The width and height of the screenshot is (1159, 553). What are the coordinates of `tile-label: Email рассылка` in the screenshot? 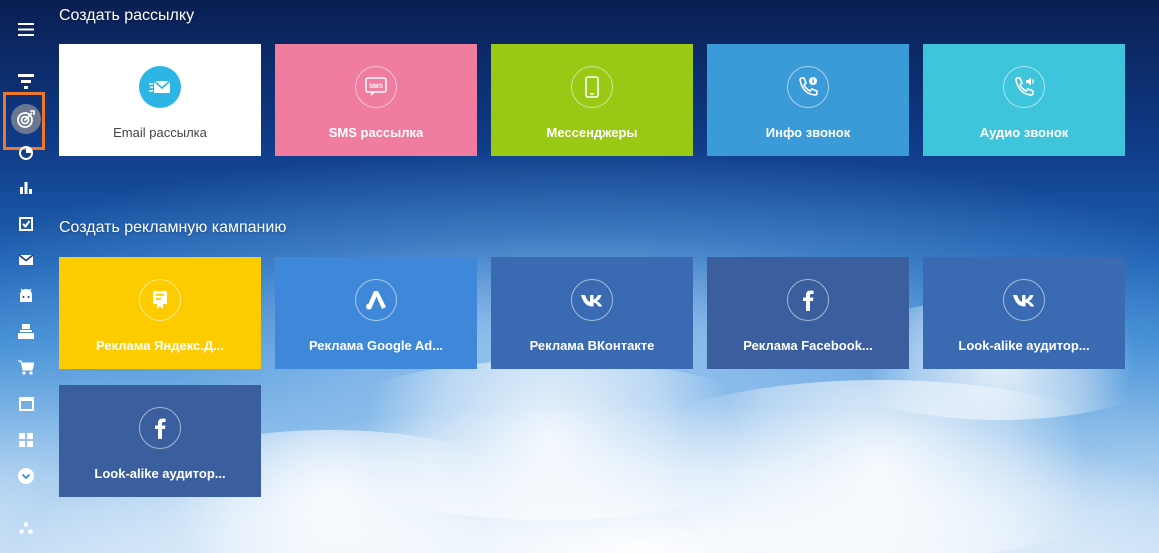 It's located at (160, 132).